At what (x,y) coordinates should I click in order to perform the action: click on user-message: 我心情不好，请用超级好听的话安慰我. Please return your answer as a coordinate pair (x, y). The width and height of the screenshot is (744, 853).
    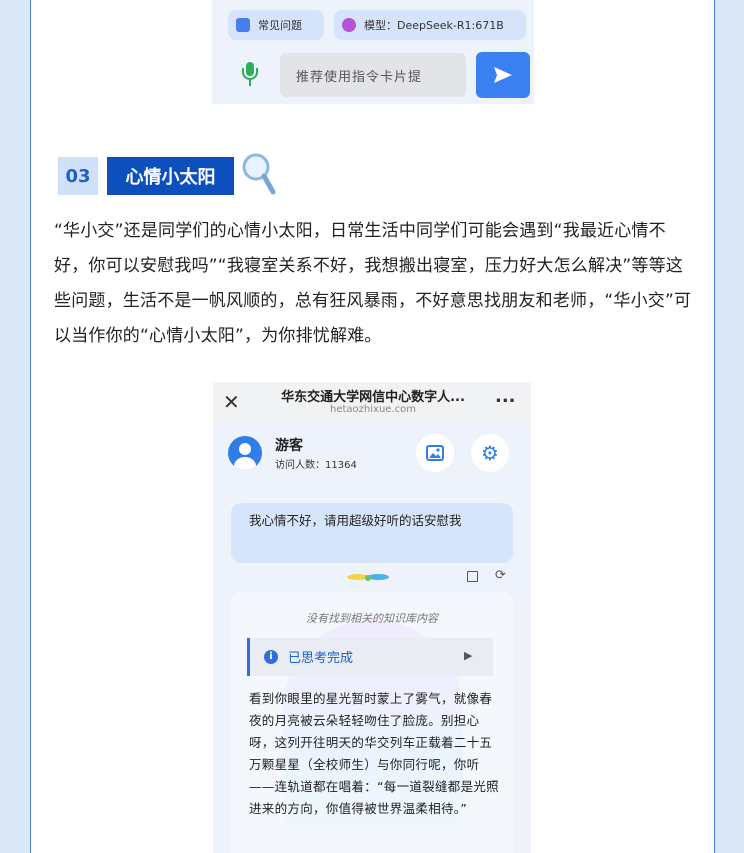
    Looking at the image, I should click on (372, 533).